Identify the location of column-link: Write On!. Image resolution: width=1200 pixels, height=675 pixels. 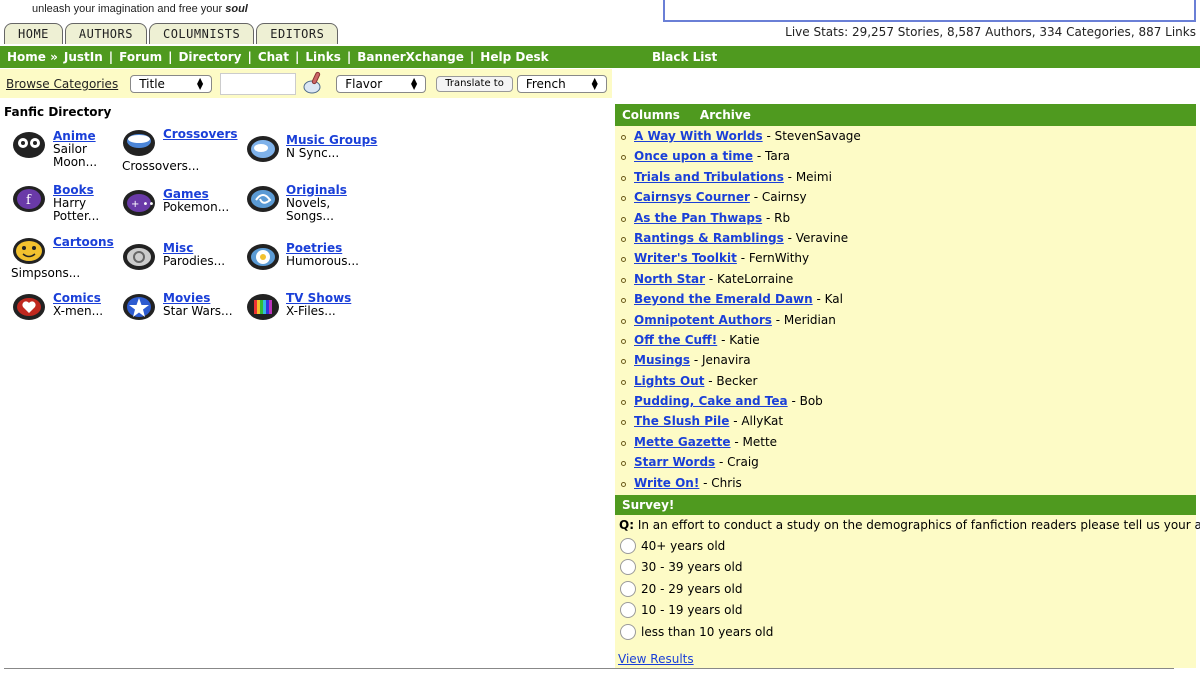
(666, 483).